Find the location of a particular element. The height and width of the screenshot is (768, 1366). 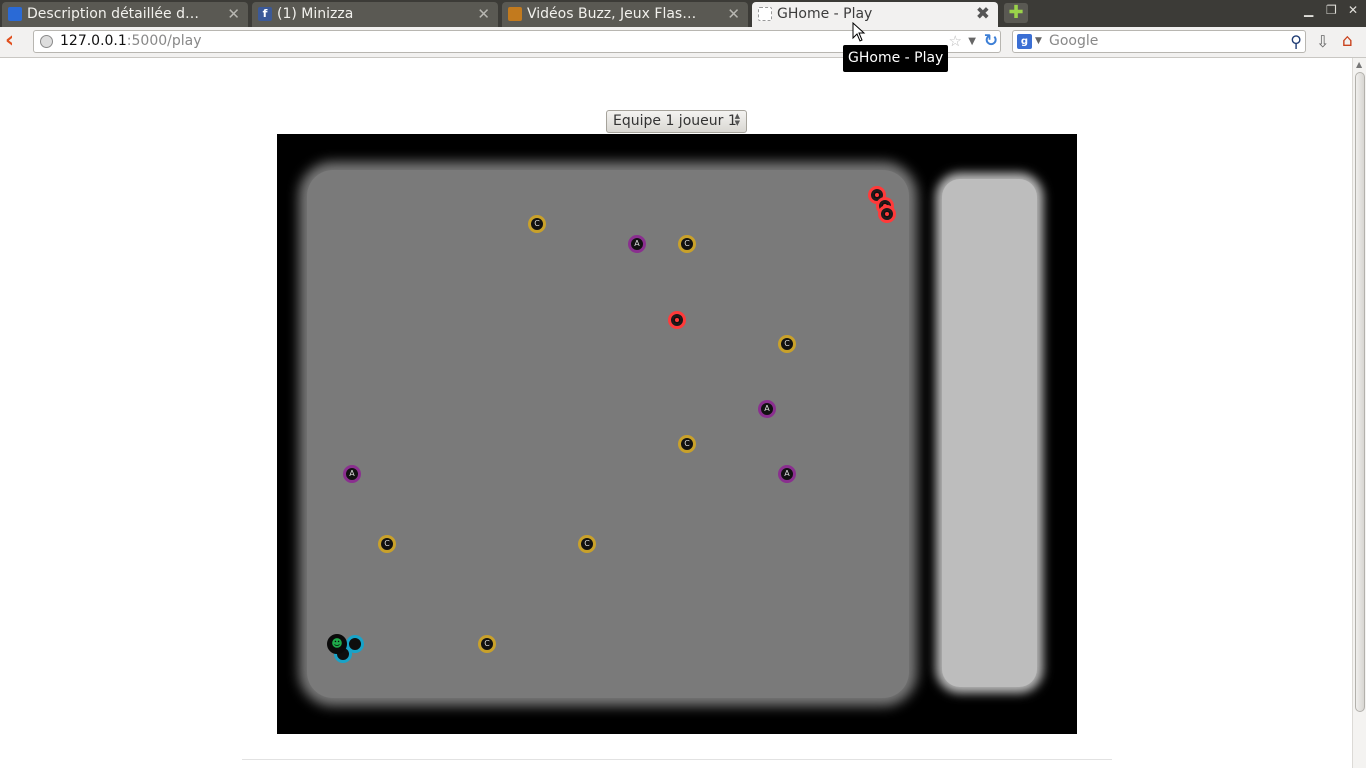

new-tab-button: ✚ is located at coordinates (1016, 13).